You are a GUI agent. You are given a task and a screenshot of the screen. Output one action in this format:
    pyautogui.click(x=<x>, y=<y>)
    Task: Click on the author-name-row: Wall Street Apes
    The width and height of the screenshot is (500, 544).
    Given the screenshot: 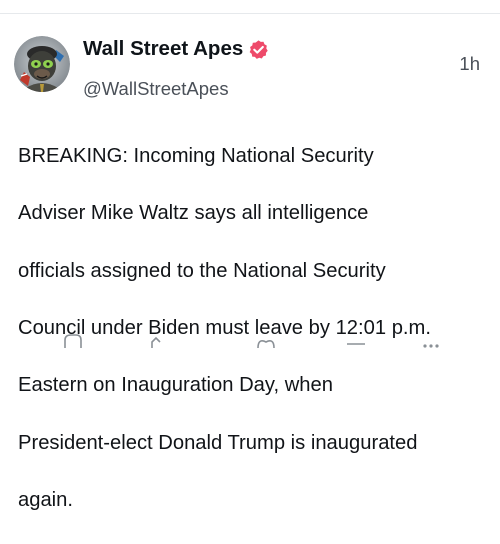 What is the action you would take?
    pyautogui.click(x=176, y=49)
    